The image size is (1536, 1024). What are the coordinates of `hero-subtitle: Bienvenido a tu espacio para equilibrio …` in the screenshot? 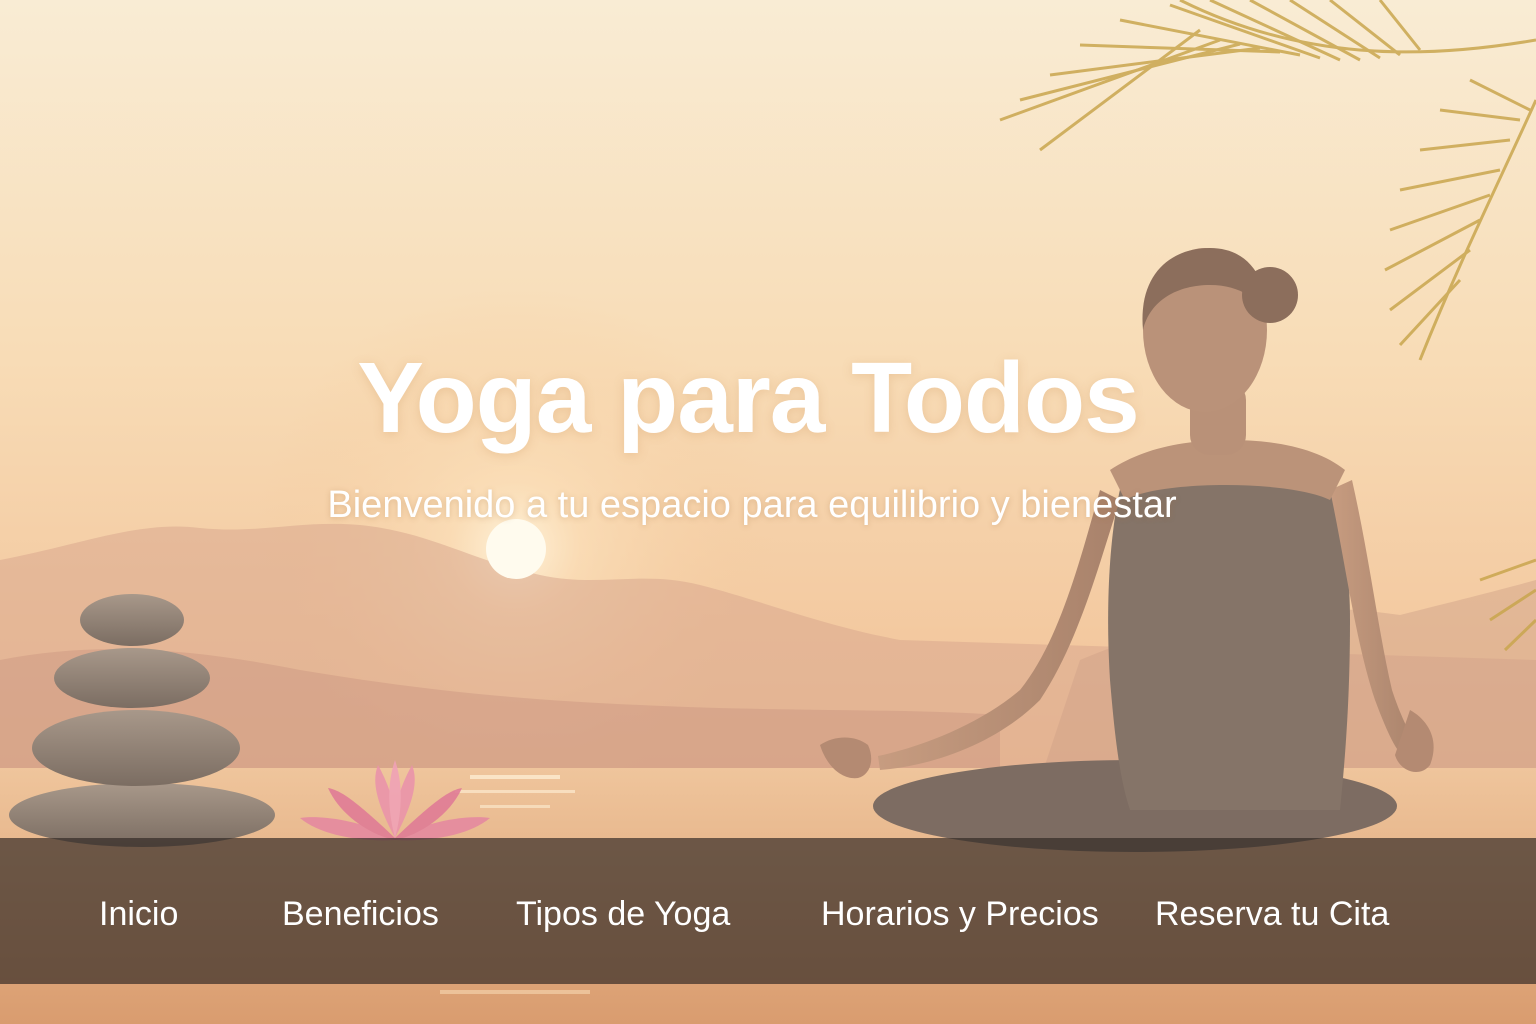 It's located at (752, 505).